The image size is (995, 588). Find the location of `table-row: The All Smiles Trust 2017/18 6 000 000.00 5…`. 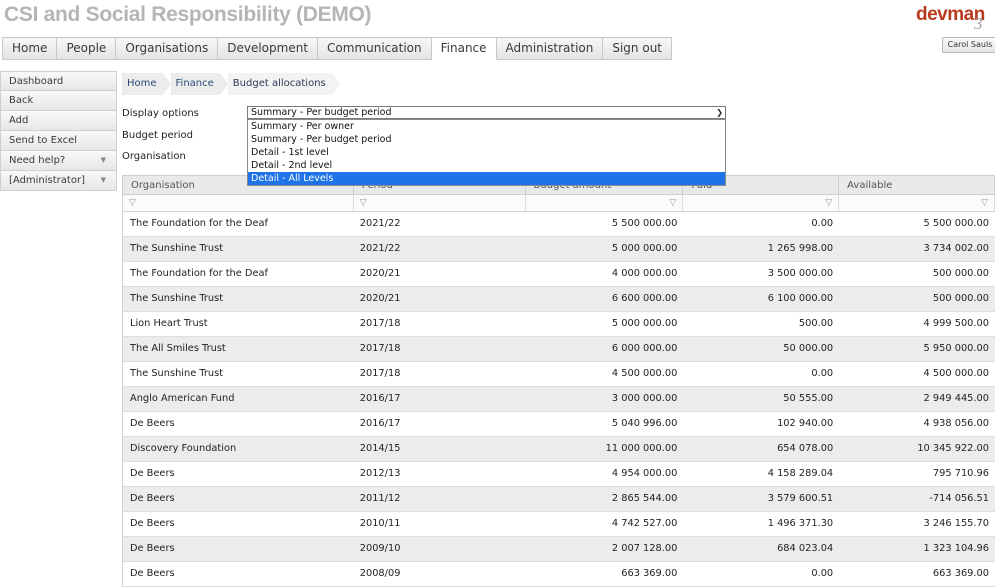

table-row: The All Smiles Trust 2017/18 6 000 000.00 5… is located at coordinates (559, 349).